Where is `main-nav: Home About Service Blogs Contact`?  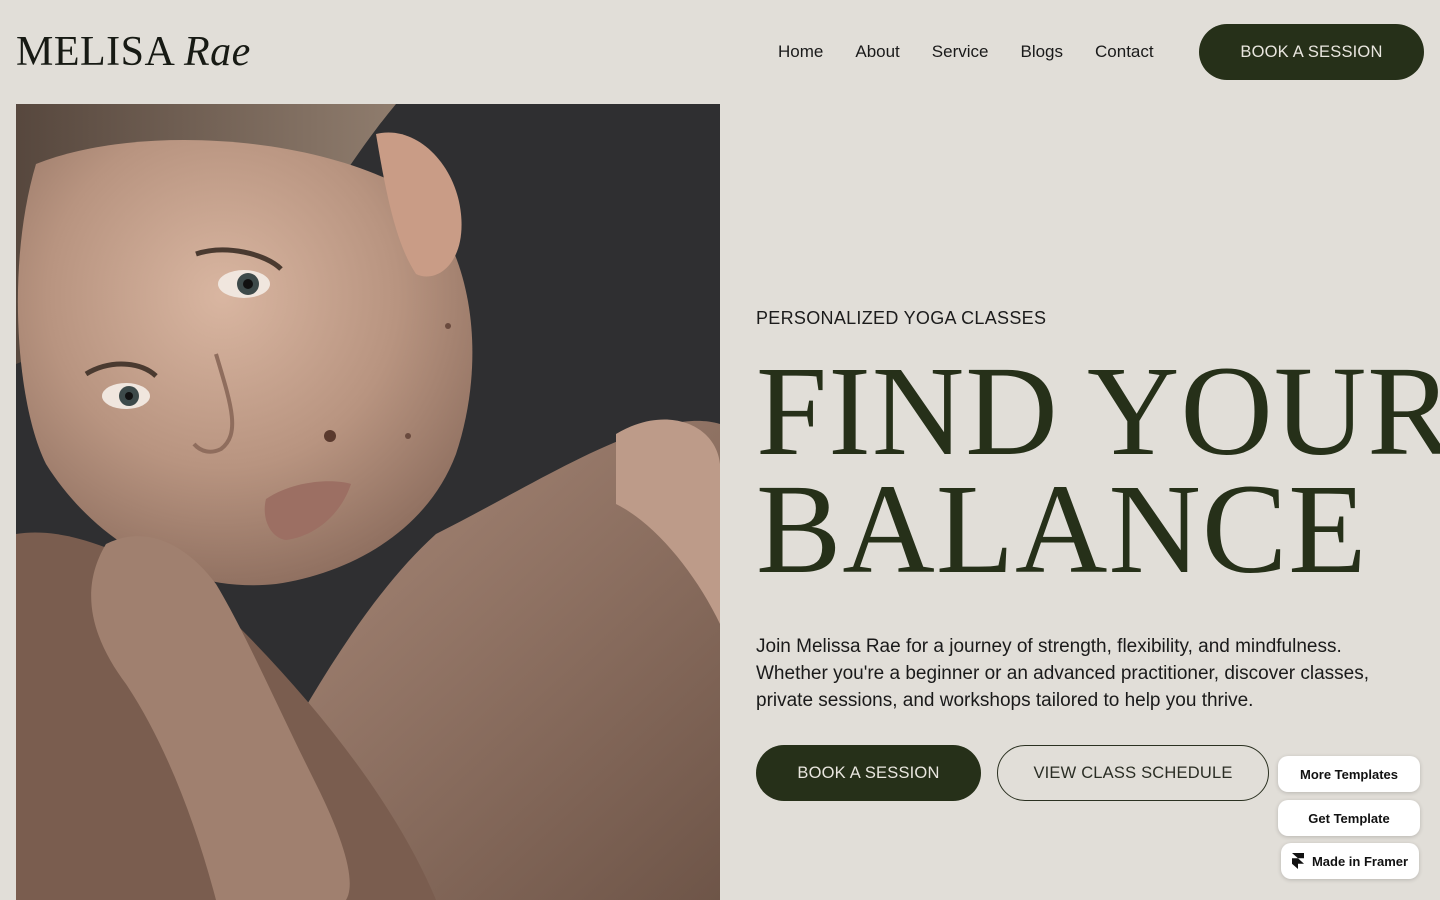
main-nav: Home About Service Blogs Contact is located at coordinates (966, 52).